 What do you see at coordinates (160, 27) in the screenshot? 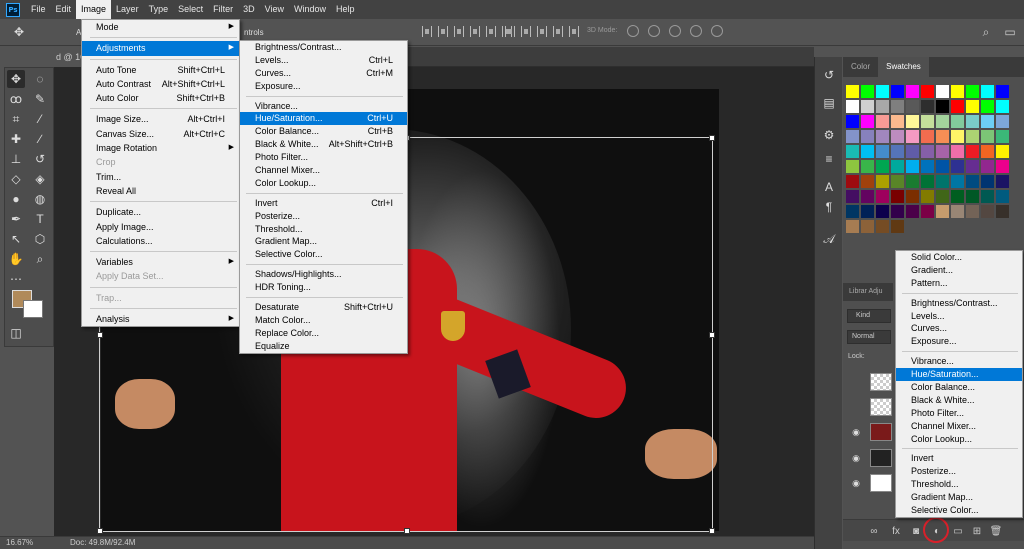
I see `menu-item-mode: Mode ▶` at bounding box center [160, 27].